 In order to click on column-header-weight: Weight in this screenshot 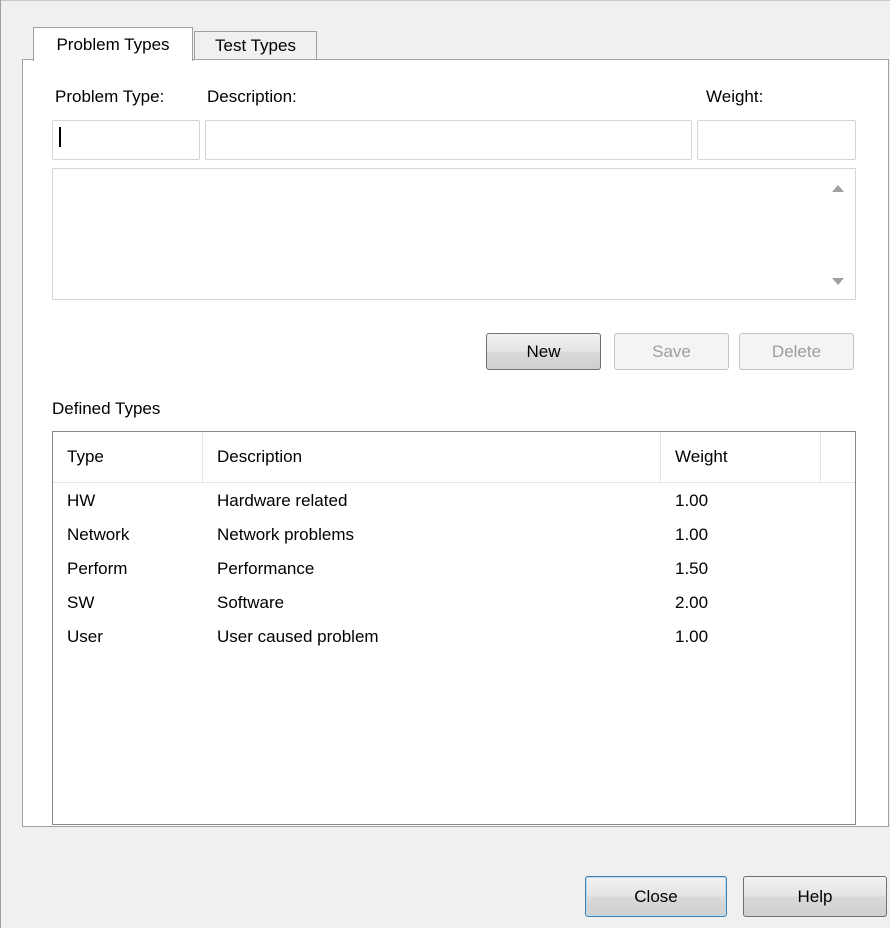, I will do `click(741, 457)`.